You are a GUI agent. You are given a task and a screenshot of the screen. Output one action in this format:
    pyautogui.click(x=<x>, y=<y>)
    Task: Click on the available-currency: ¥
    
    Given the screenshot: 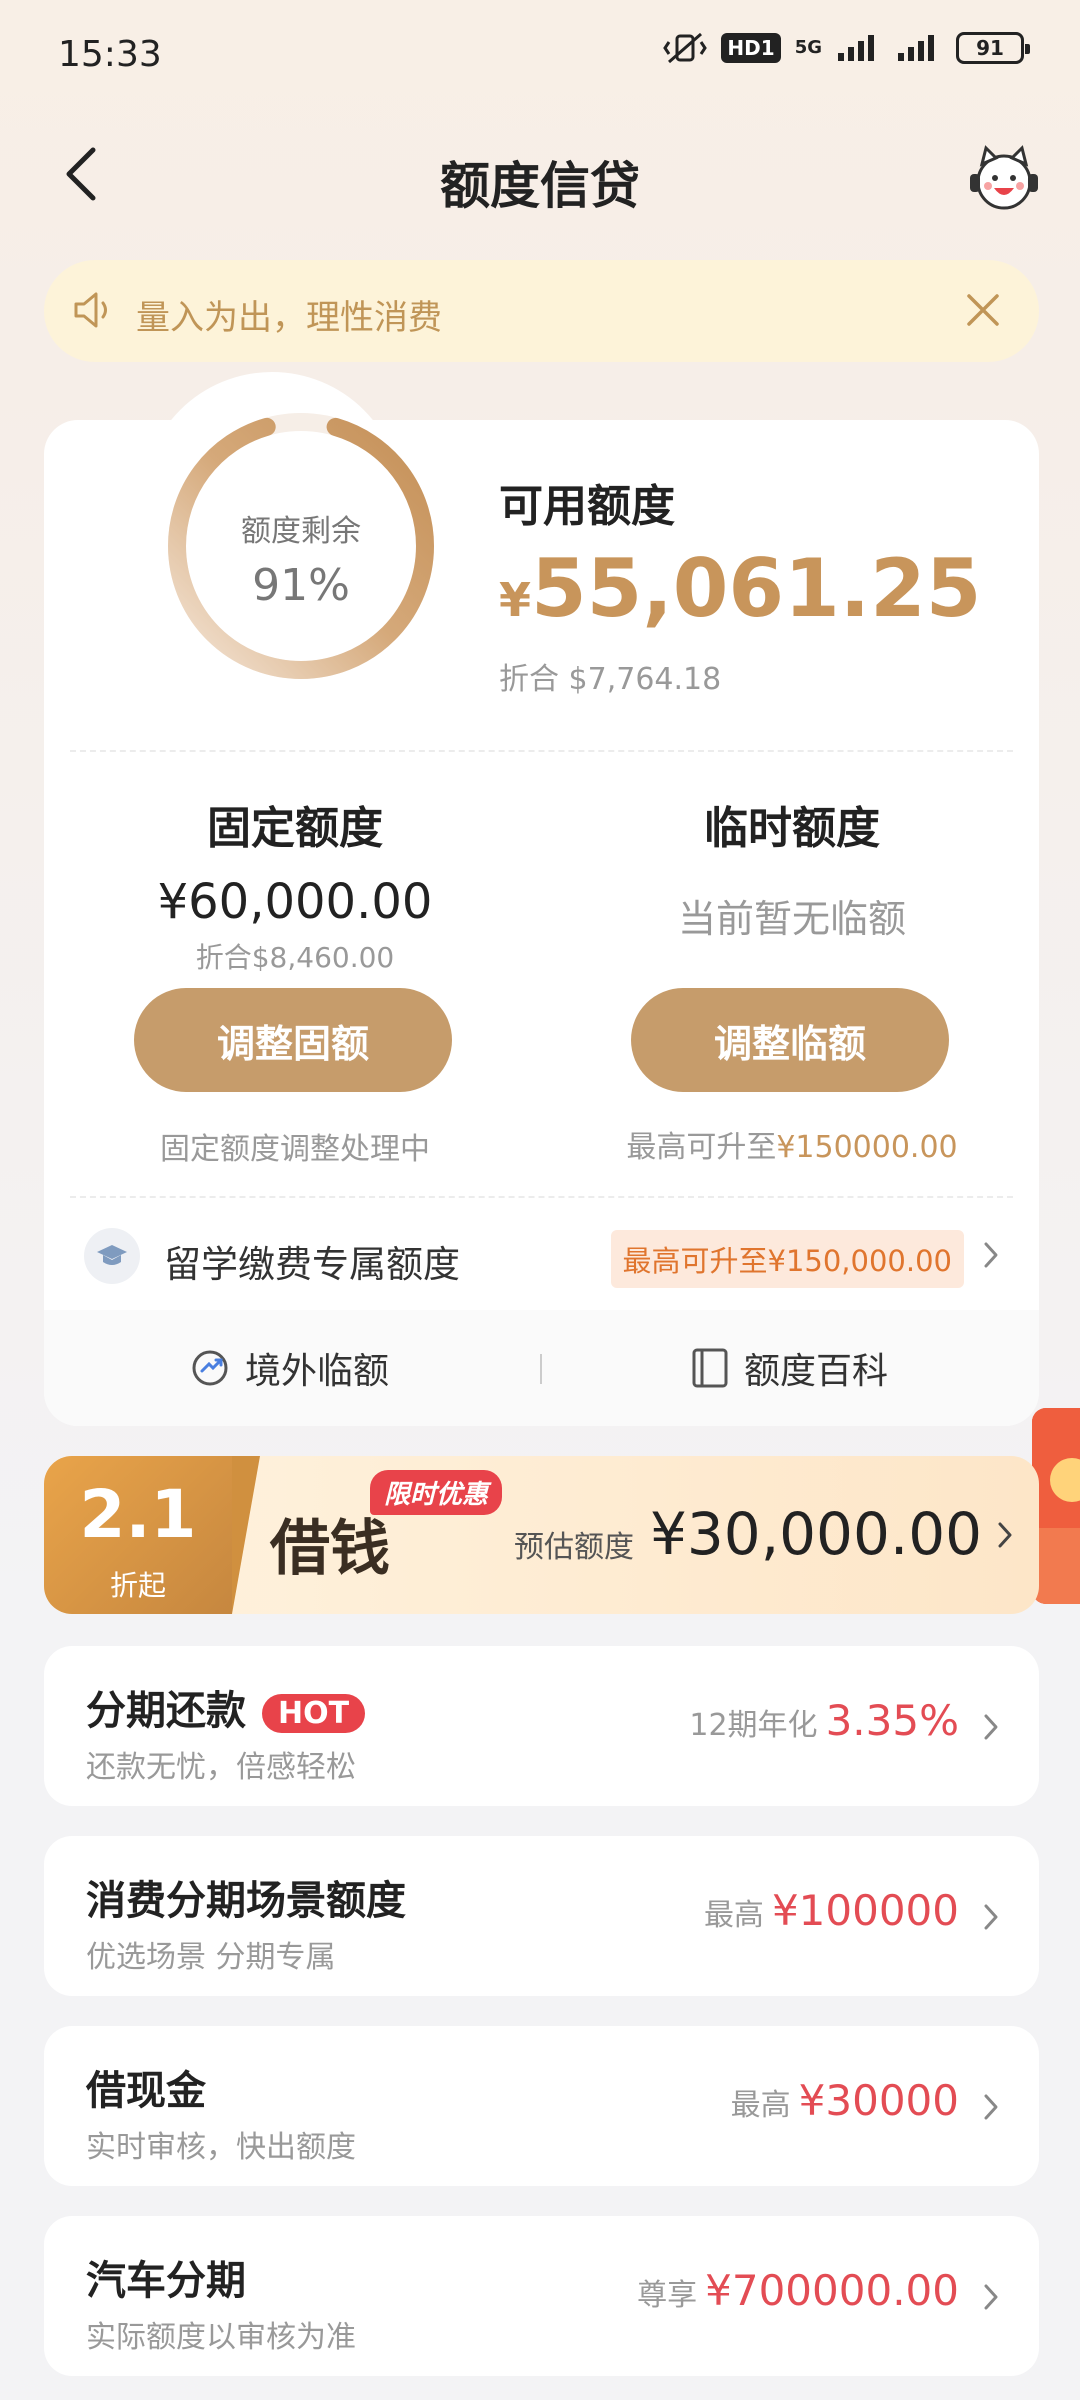 What is the action you would take?
    pyautogui.click(x=515, y=600)
    